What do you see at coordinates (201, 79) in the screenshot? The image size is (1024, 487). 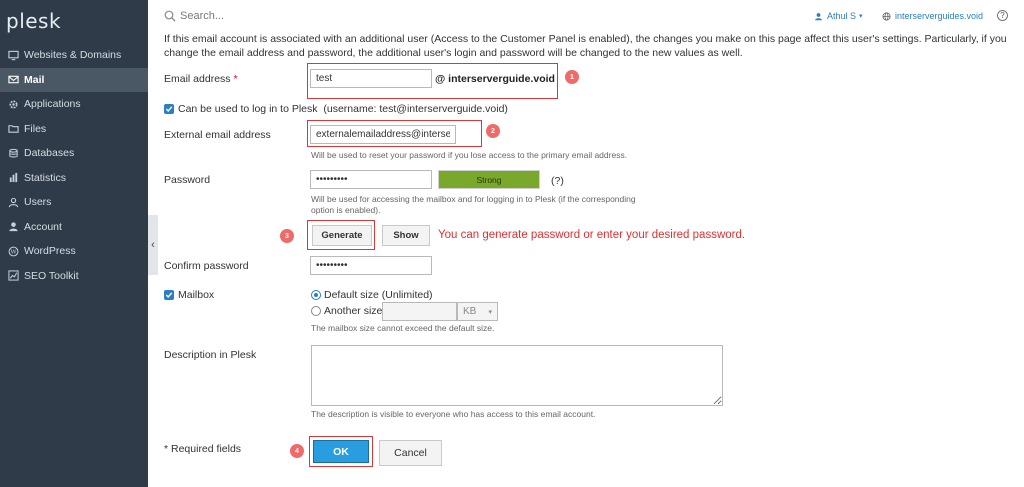 I see `email-label: Email address *` at bounding box center [201, 79].